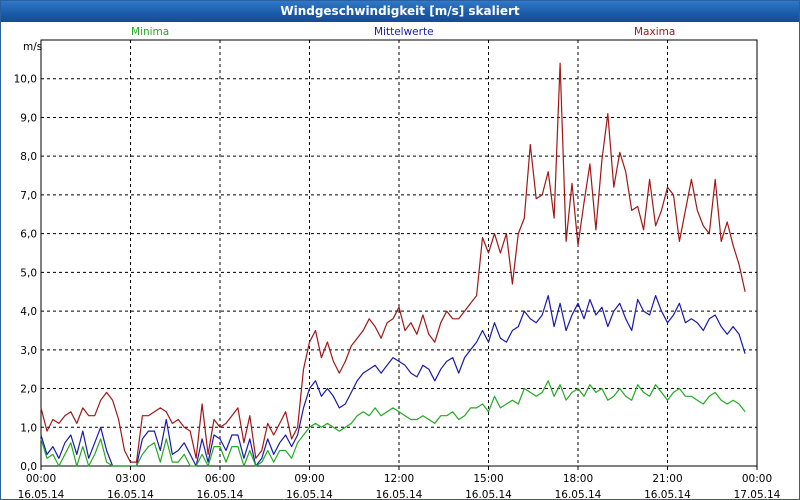 This screenshot has width=800, height=500. What do you see at coordinates (150, 32) in the screenshot?
I see `legend-minima: Minima` at bounding box center [150, 32].